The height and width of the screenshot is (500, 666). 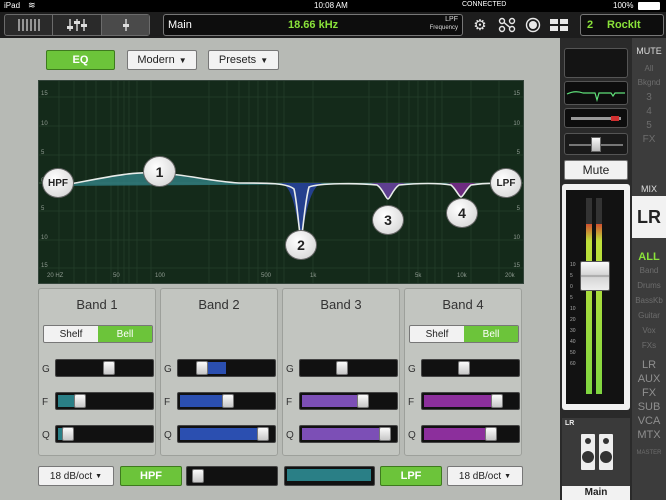 I want to click on band-3-panel: Band 3 G F Q, so click(x=341, y=372).